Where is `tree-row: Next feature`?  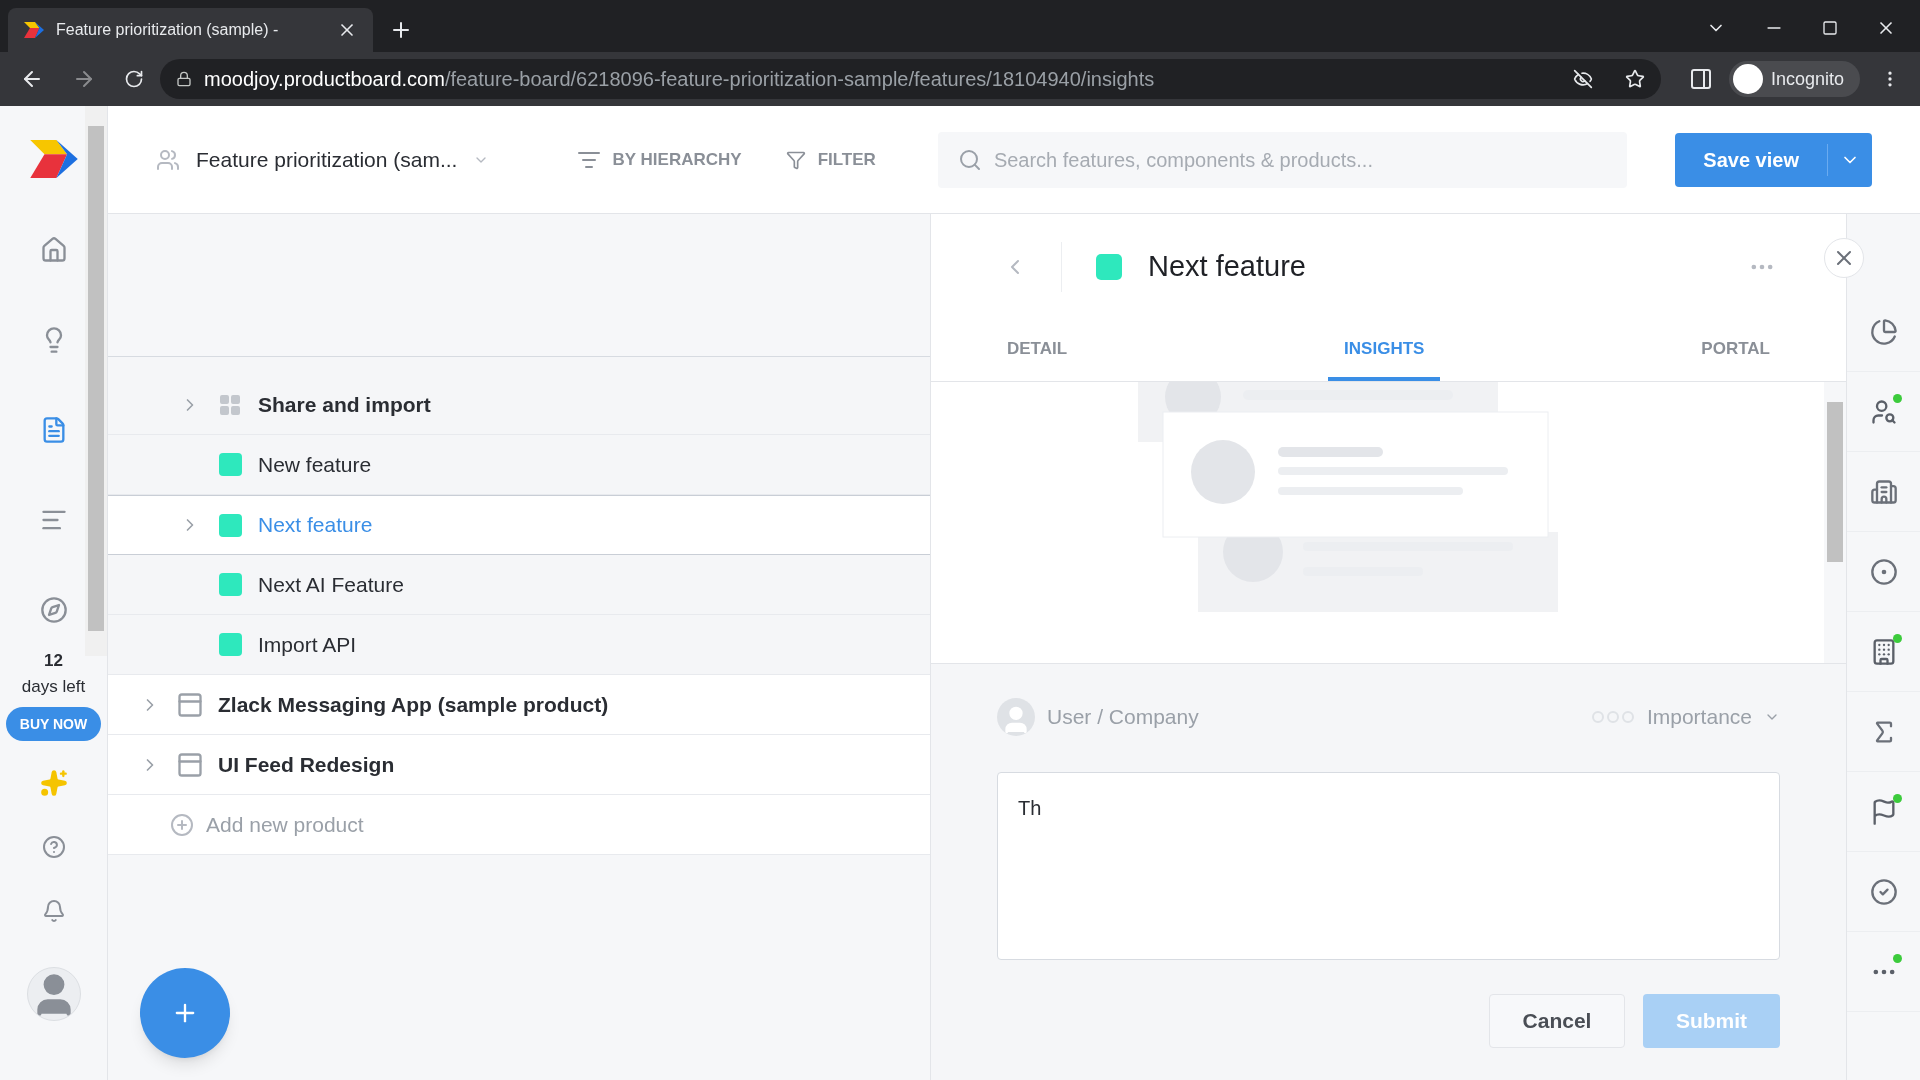 tree-row: Next feature is located at coordinates (519, 525).